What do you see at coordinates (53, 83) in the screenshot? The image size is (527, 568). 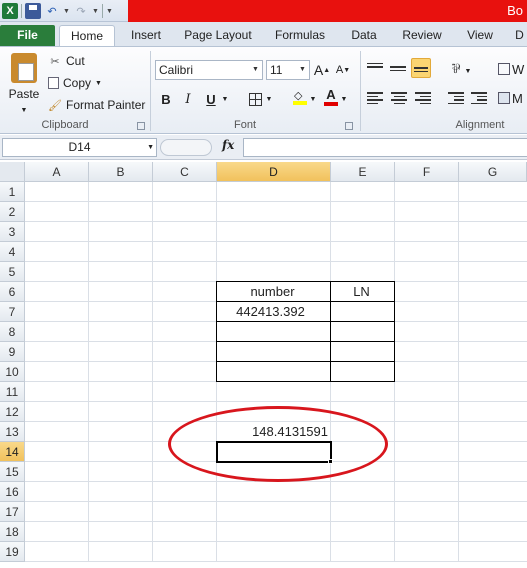 I see `copy-icon` at bounding box center [53, 83].